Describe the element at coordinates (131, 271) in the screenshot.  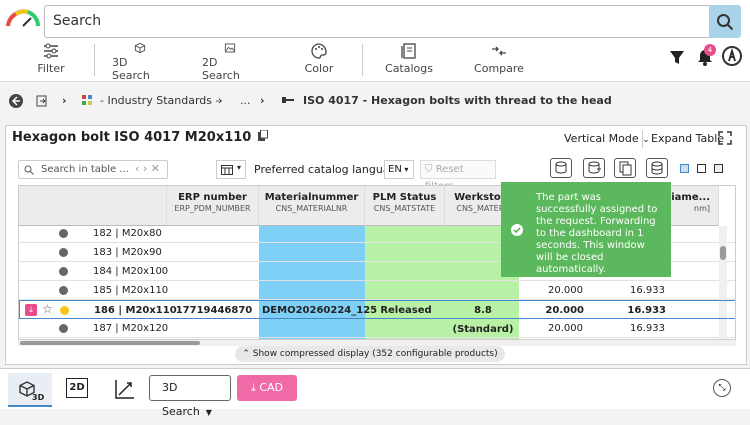
I see `product-name-cell: 184 | M20x100` at that location.